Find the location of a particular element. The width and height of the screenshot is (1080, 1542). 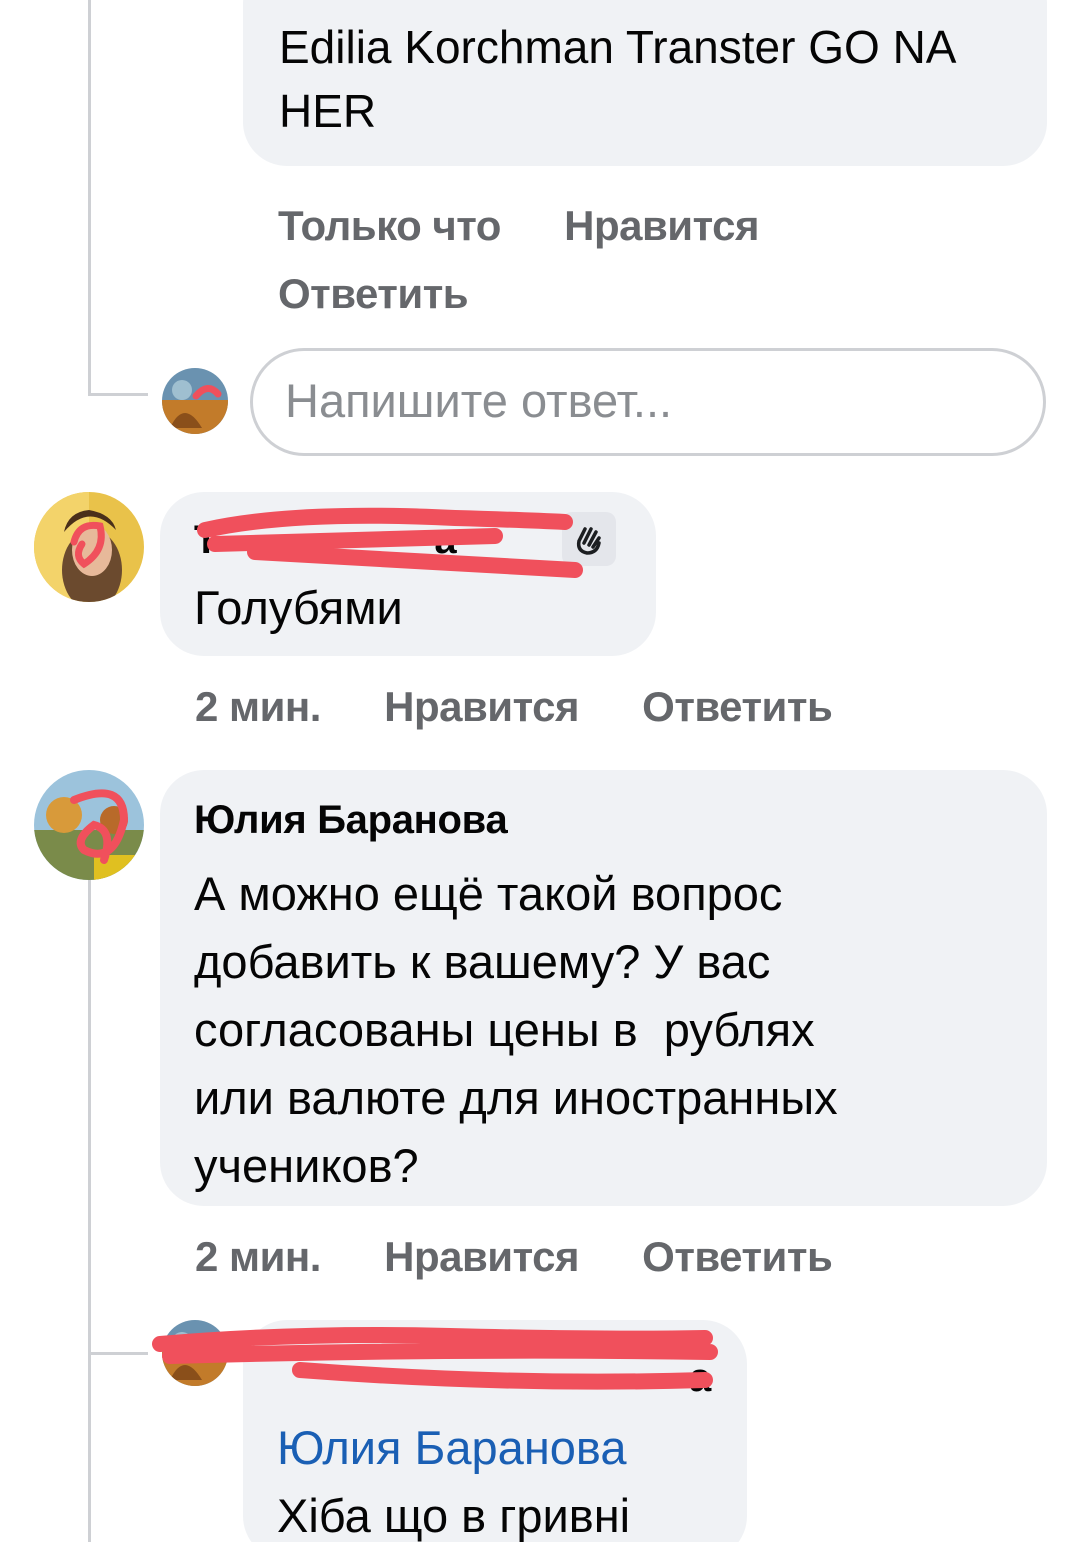

comment-time: Только что is located at coordinates (389, 225).